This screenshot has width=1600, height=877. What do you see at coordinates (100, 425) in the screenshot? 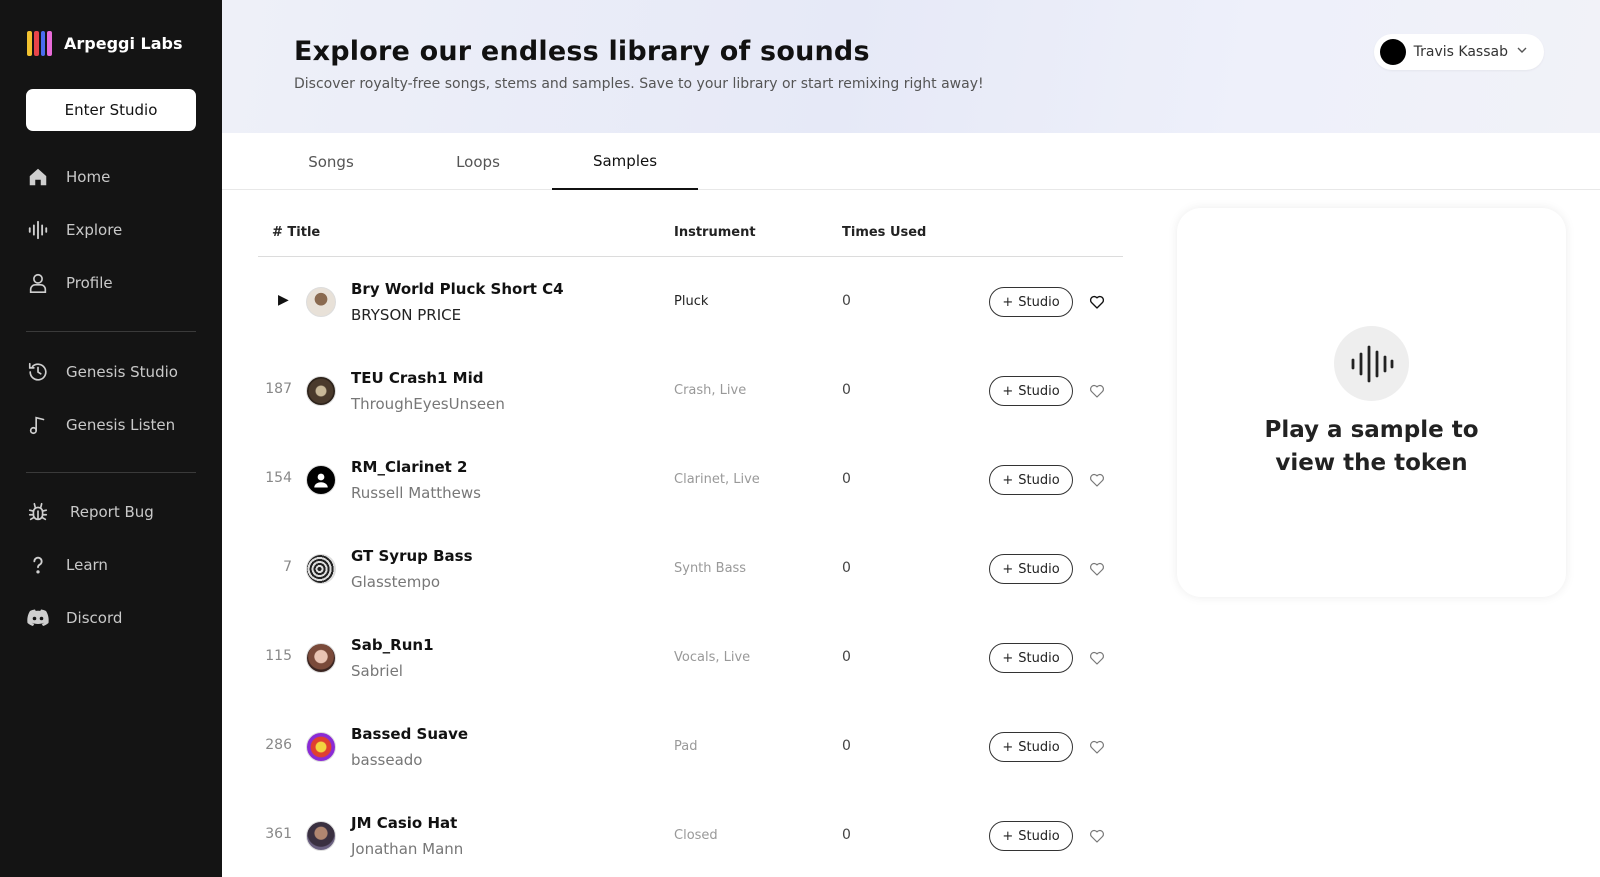
I see `sidebar-item-genesis-listen: Genesis Listen` at bounding box center [100, 425].